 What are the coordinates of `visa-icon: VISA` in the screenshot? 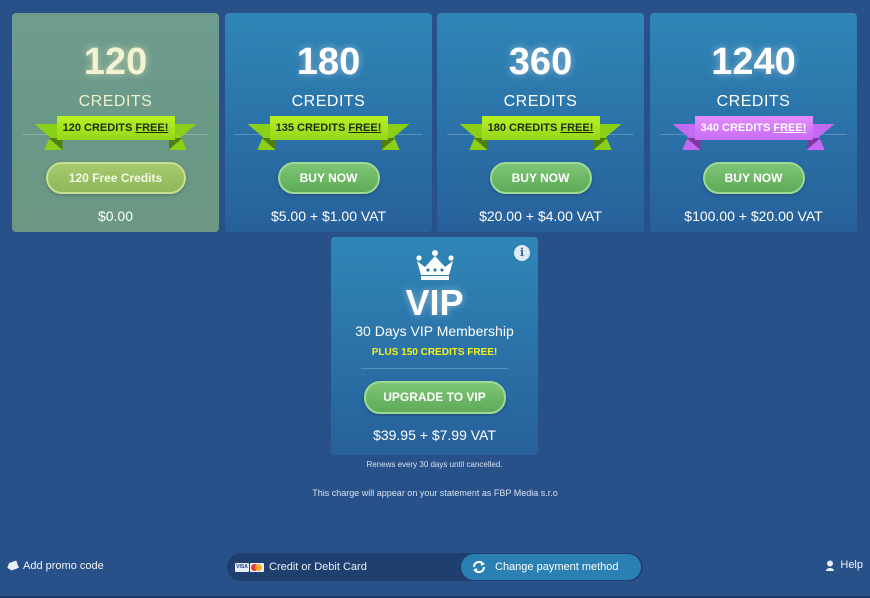 It's located at (242, 567).